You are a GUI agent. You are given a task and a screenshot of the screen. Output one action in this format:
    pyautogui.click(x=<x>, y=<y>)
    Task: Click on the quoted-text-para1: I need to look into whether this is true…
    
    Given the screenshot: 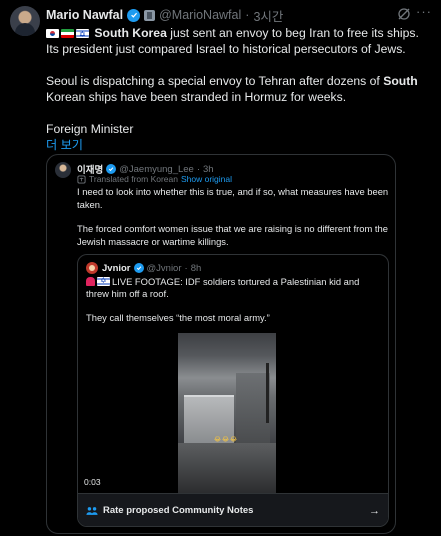 What is the action you would take?
    pyautogui.click(x=233, y=198)
    